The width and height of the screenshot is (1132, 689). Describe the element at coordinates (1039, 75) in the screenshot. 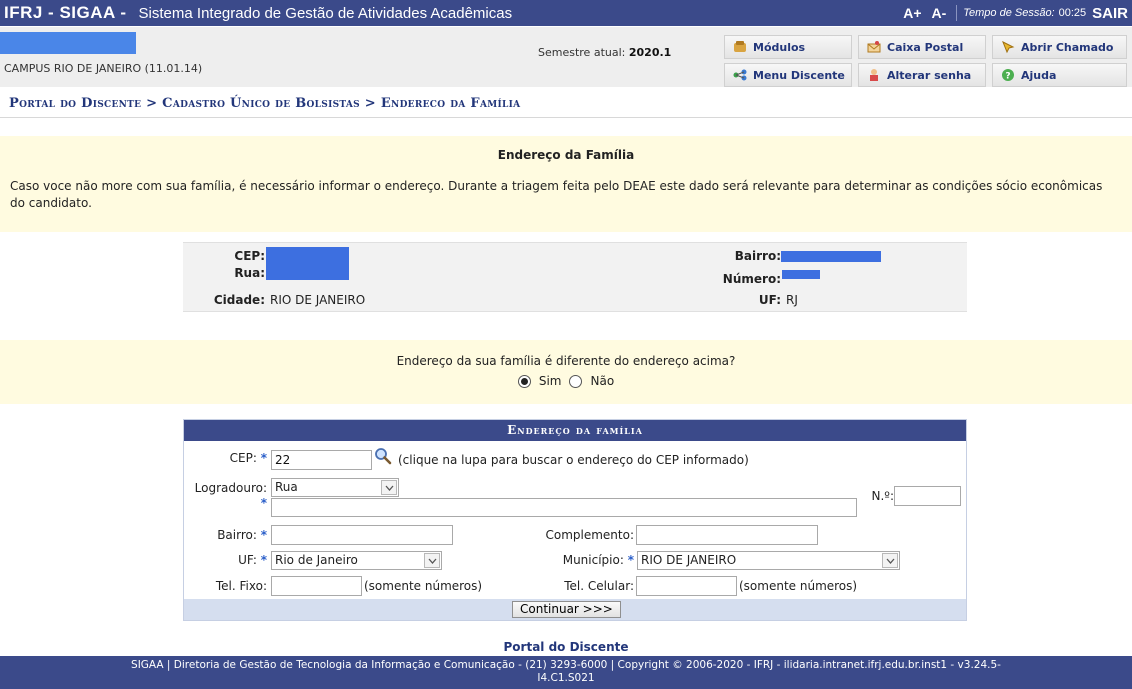

I see `help-label: Ajuda` at that location.